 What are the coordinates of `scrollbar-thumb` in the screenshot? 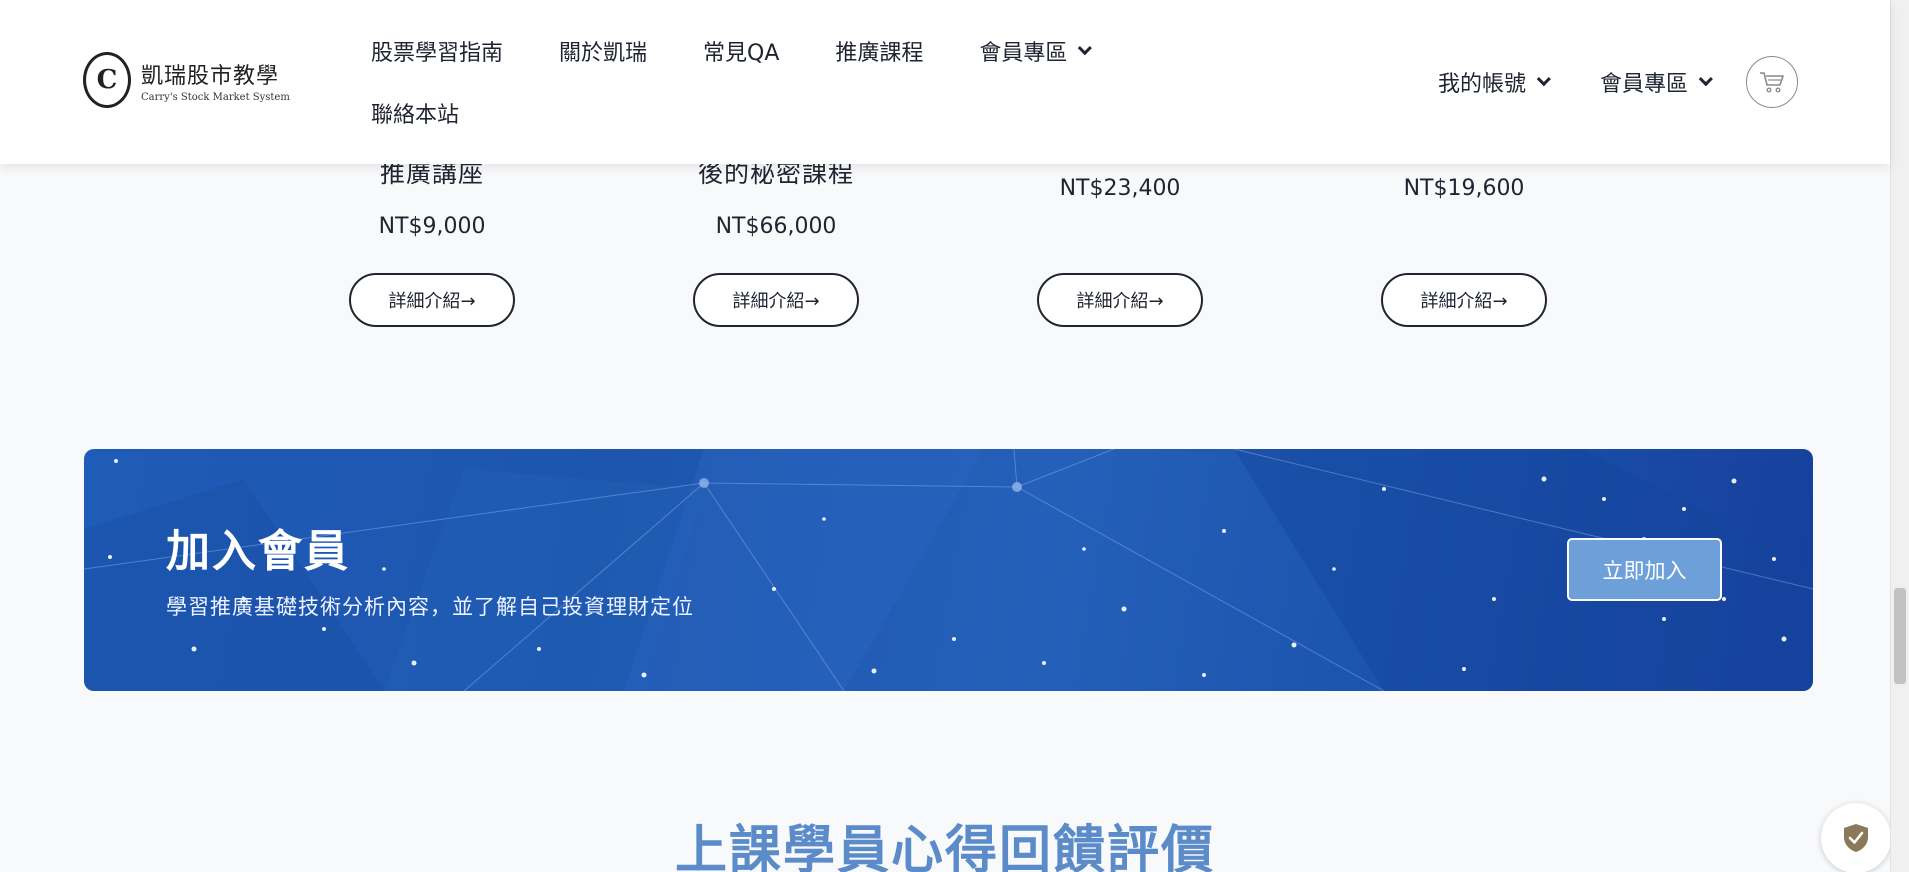 It's located at (1900, 636).